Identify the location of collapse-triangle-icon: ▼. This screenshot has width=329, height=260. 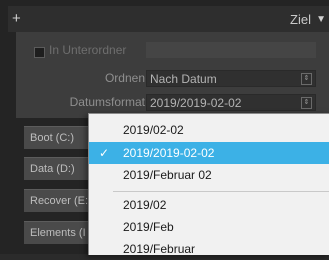
(321, 19).